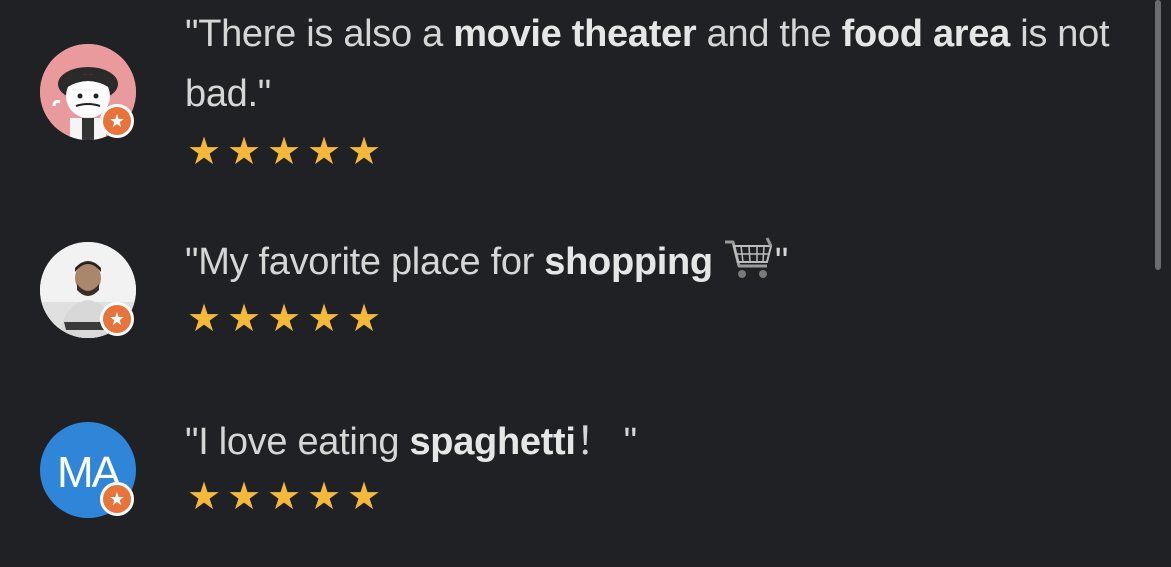  I want to click on snippet-text: and the, so click(769, 34).